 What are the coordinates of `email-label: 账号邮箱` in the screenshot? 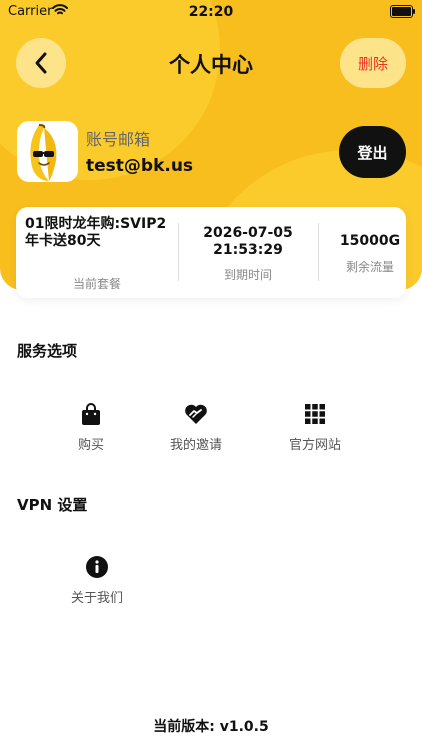 It's located at (118, 139).